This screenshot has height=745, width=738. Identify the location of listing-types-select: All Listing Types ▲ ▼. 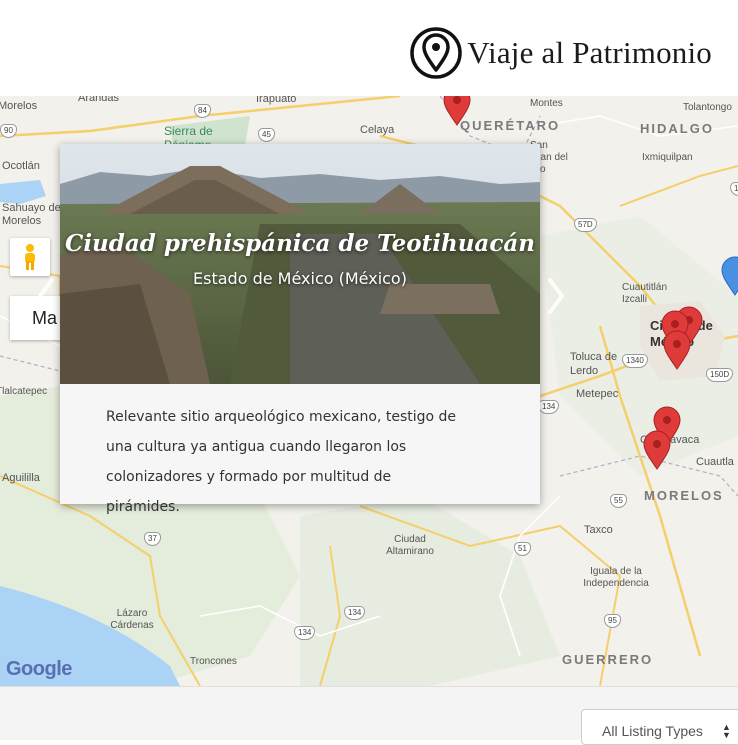
(659, 727).